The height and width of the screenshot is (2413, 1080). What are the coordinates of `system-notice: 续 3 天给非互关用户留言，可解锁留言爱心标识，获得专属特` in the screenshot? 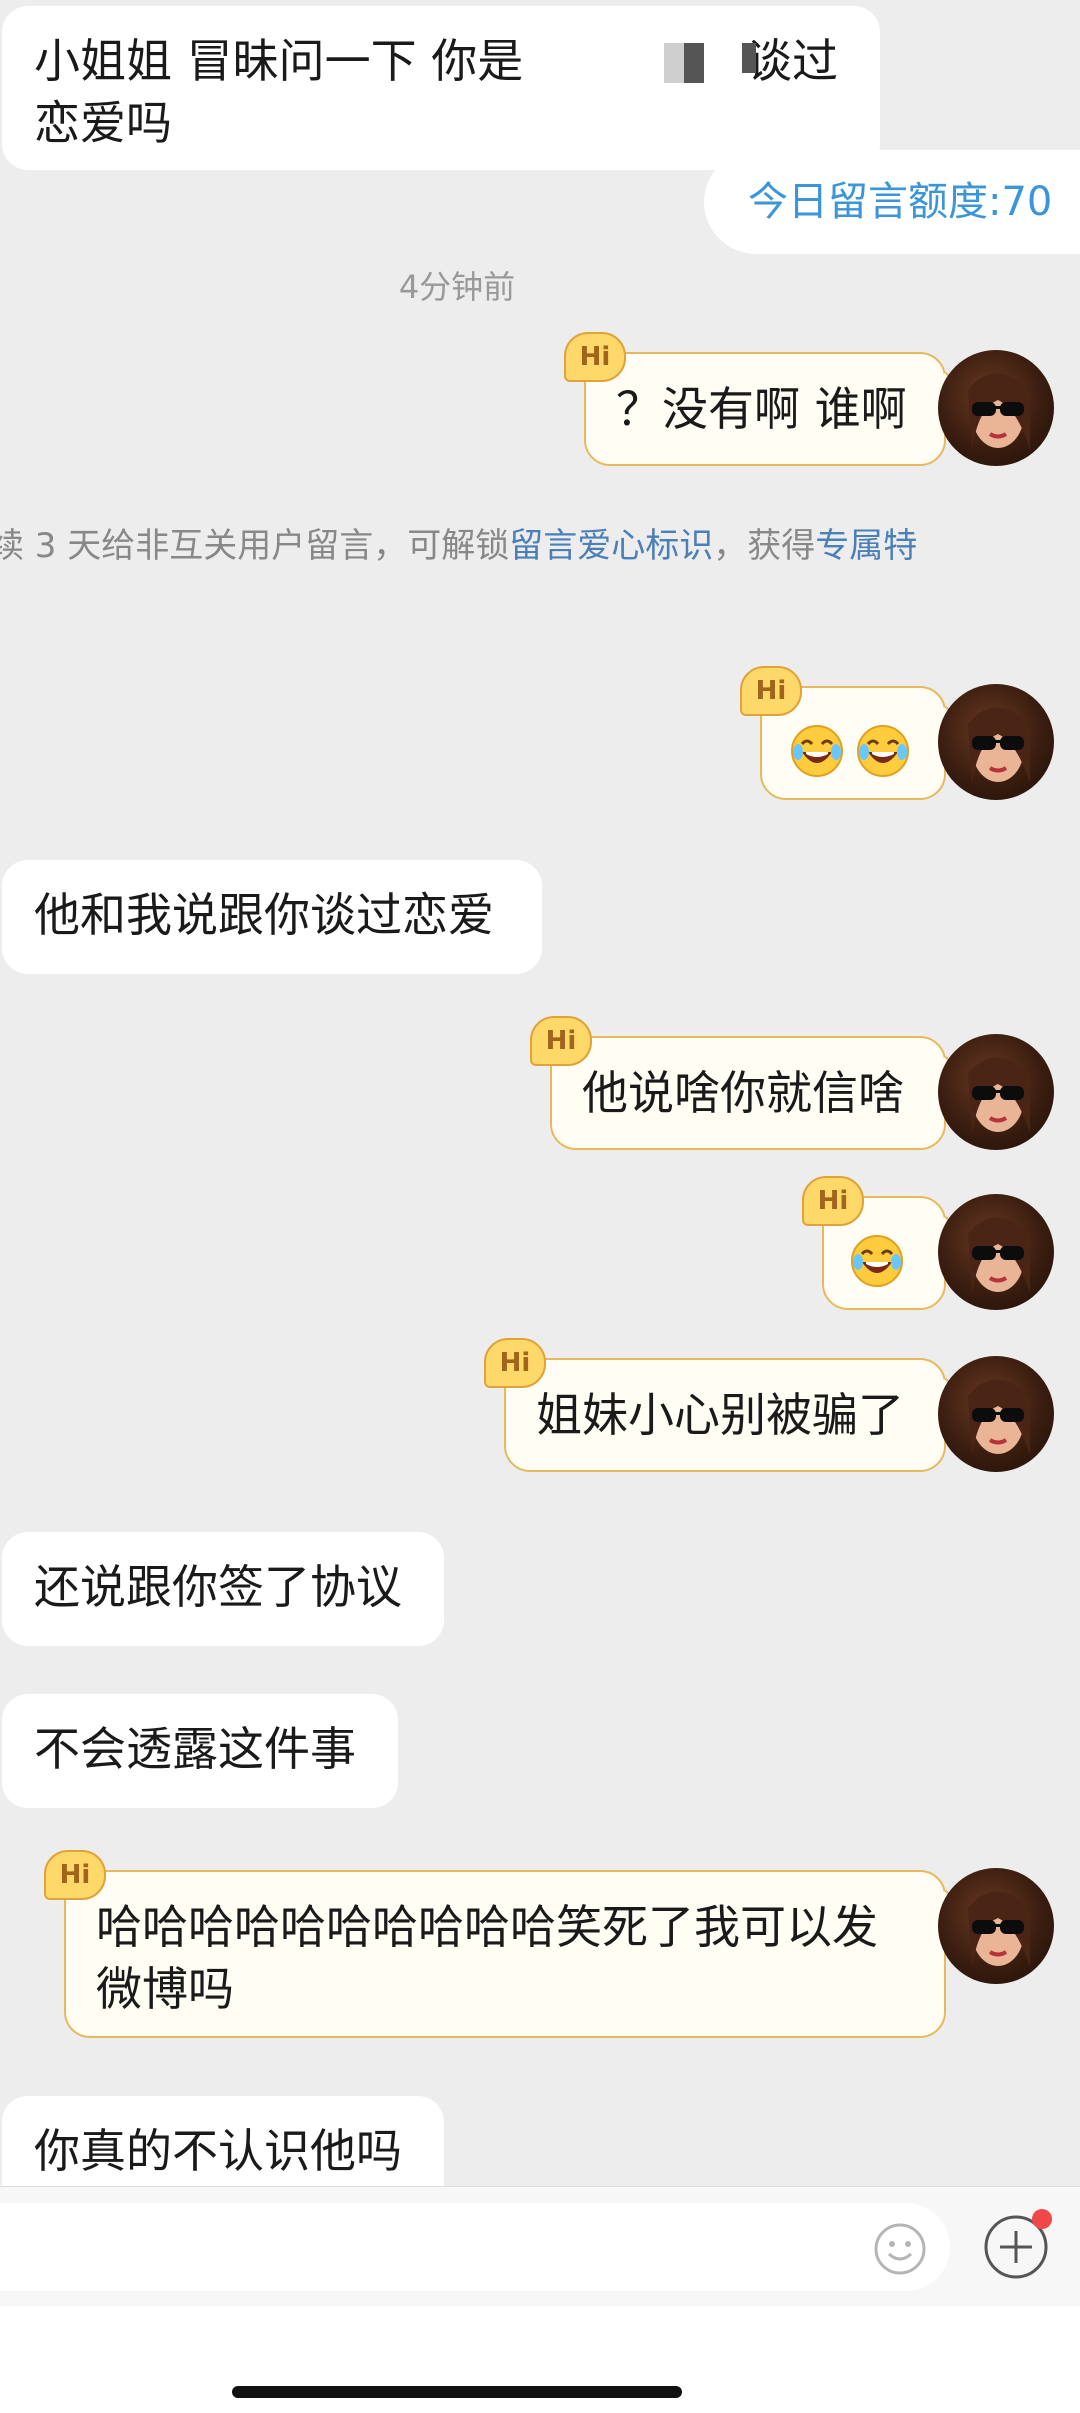 It's located at (458, 542).